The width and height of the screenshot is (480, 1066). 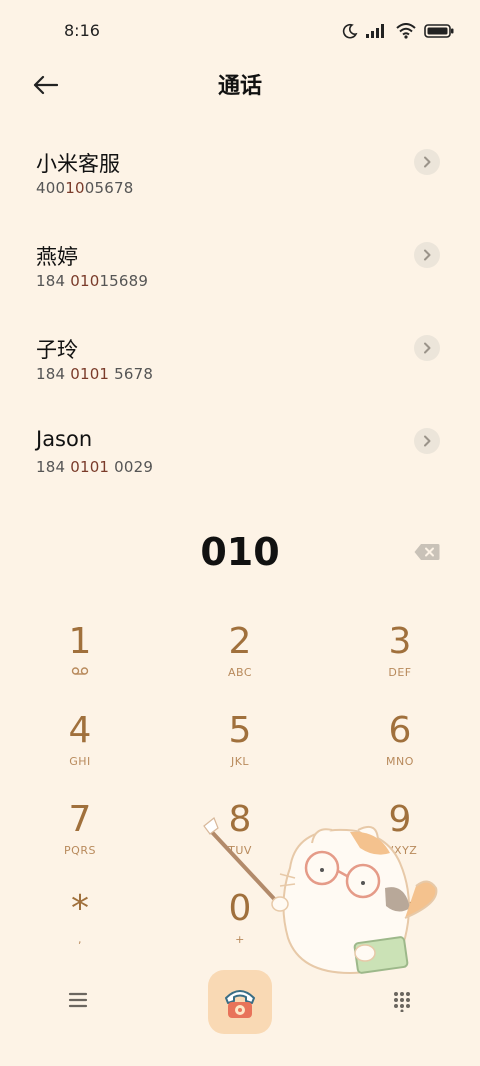 I want to click on contact-number: 184 0101 0029, so click(x=95, y=467).